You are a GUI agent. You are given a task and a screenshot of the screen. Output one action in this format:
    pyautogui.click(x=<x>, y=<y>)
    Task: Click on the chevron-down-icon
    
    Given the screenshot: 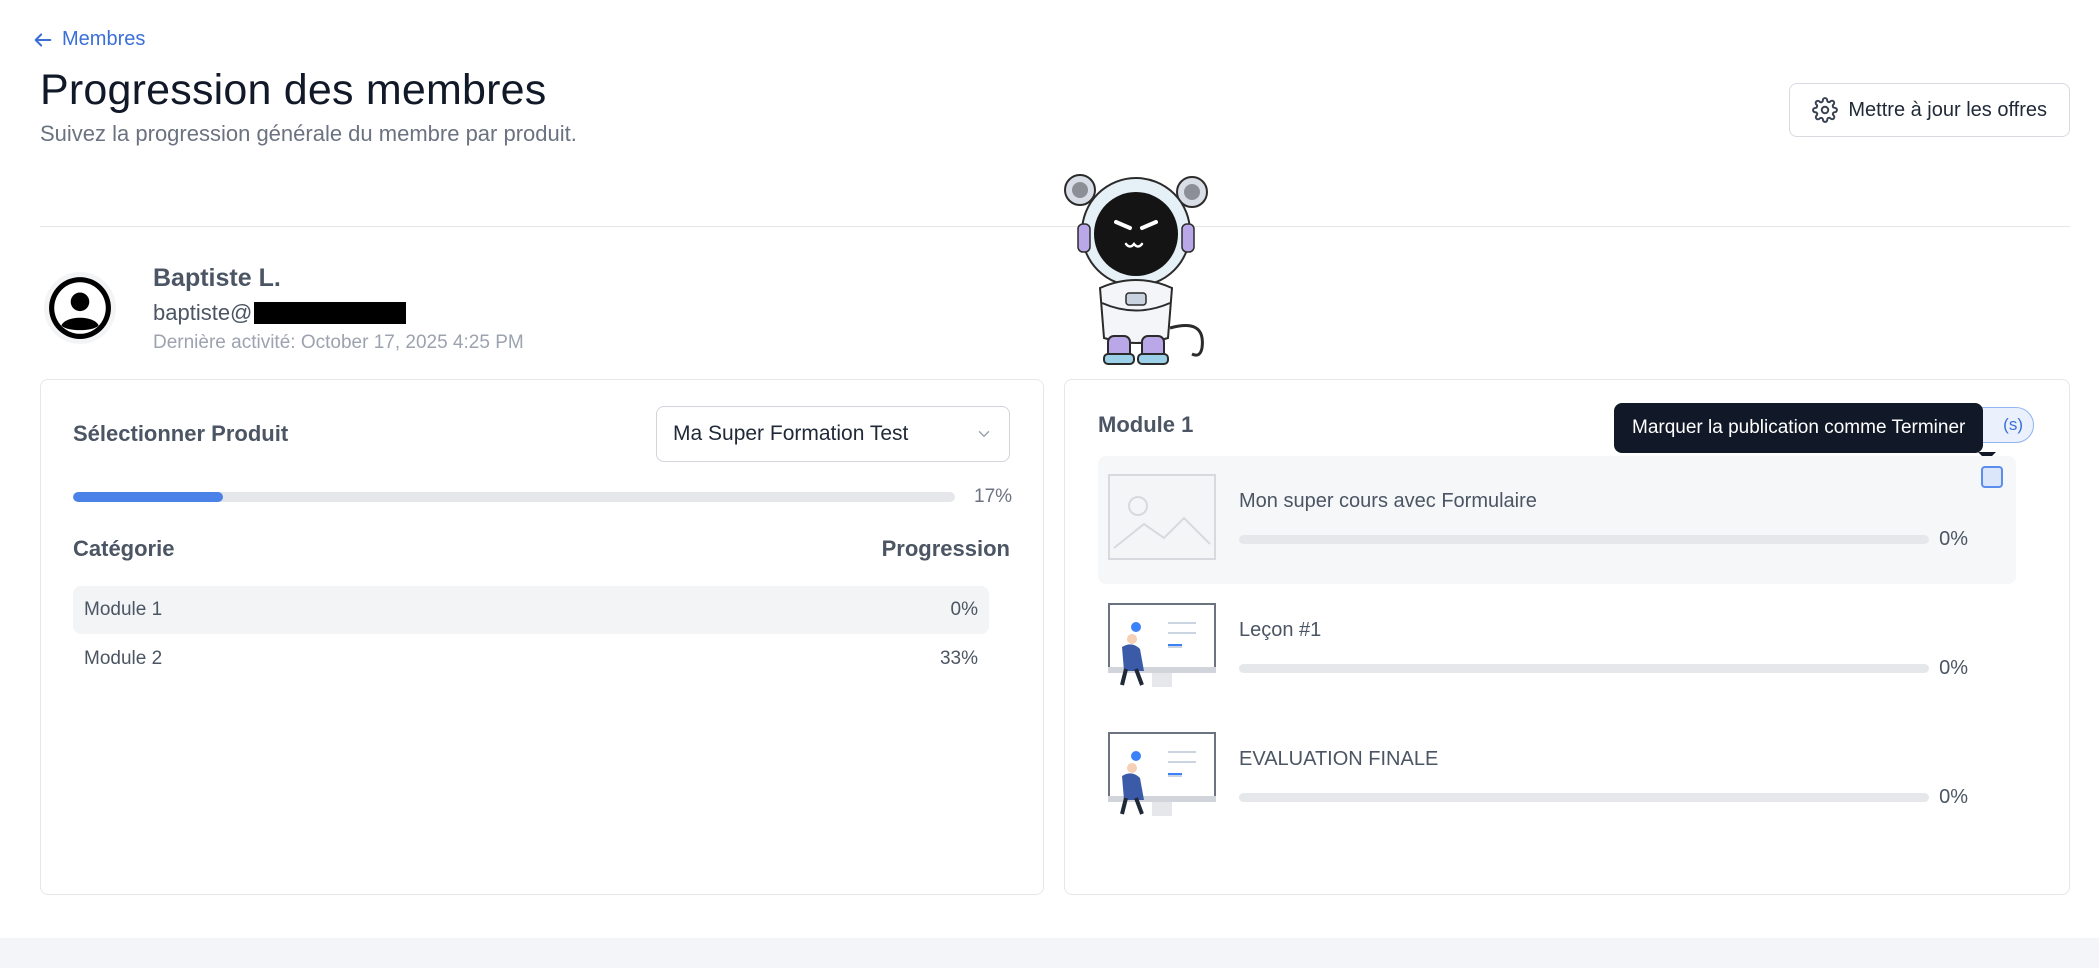 What is the action you would take?
    pyautogui.click(x=984, y=434)
    